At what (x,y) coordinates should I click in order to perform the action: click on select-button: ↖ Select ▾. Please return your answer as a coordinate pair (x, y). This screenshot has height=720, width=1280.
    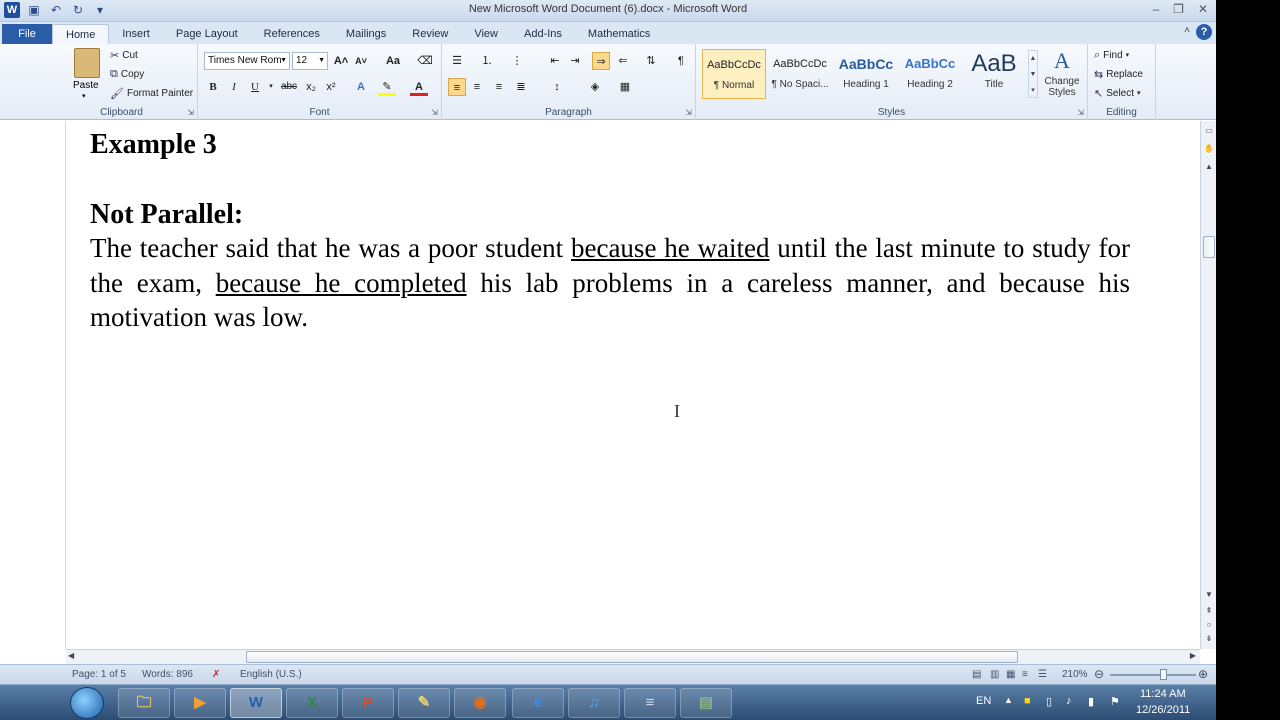
    Looking at the image, I should click on (1117, 93).